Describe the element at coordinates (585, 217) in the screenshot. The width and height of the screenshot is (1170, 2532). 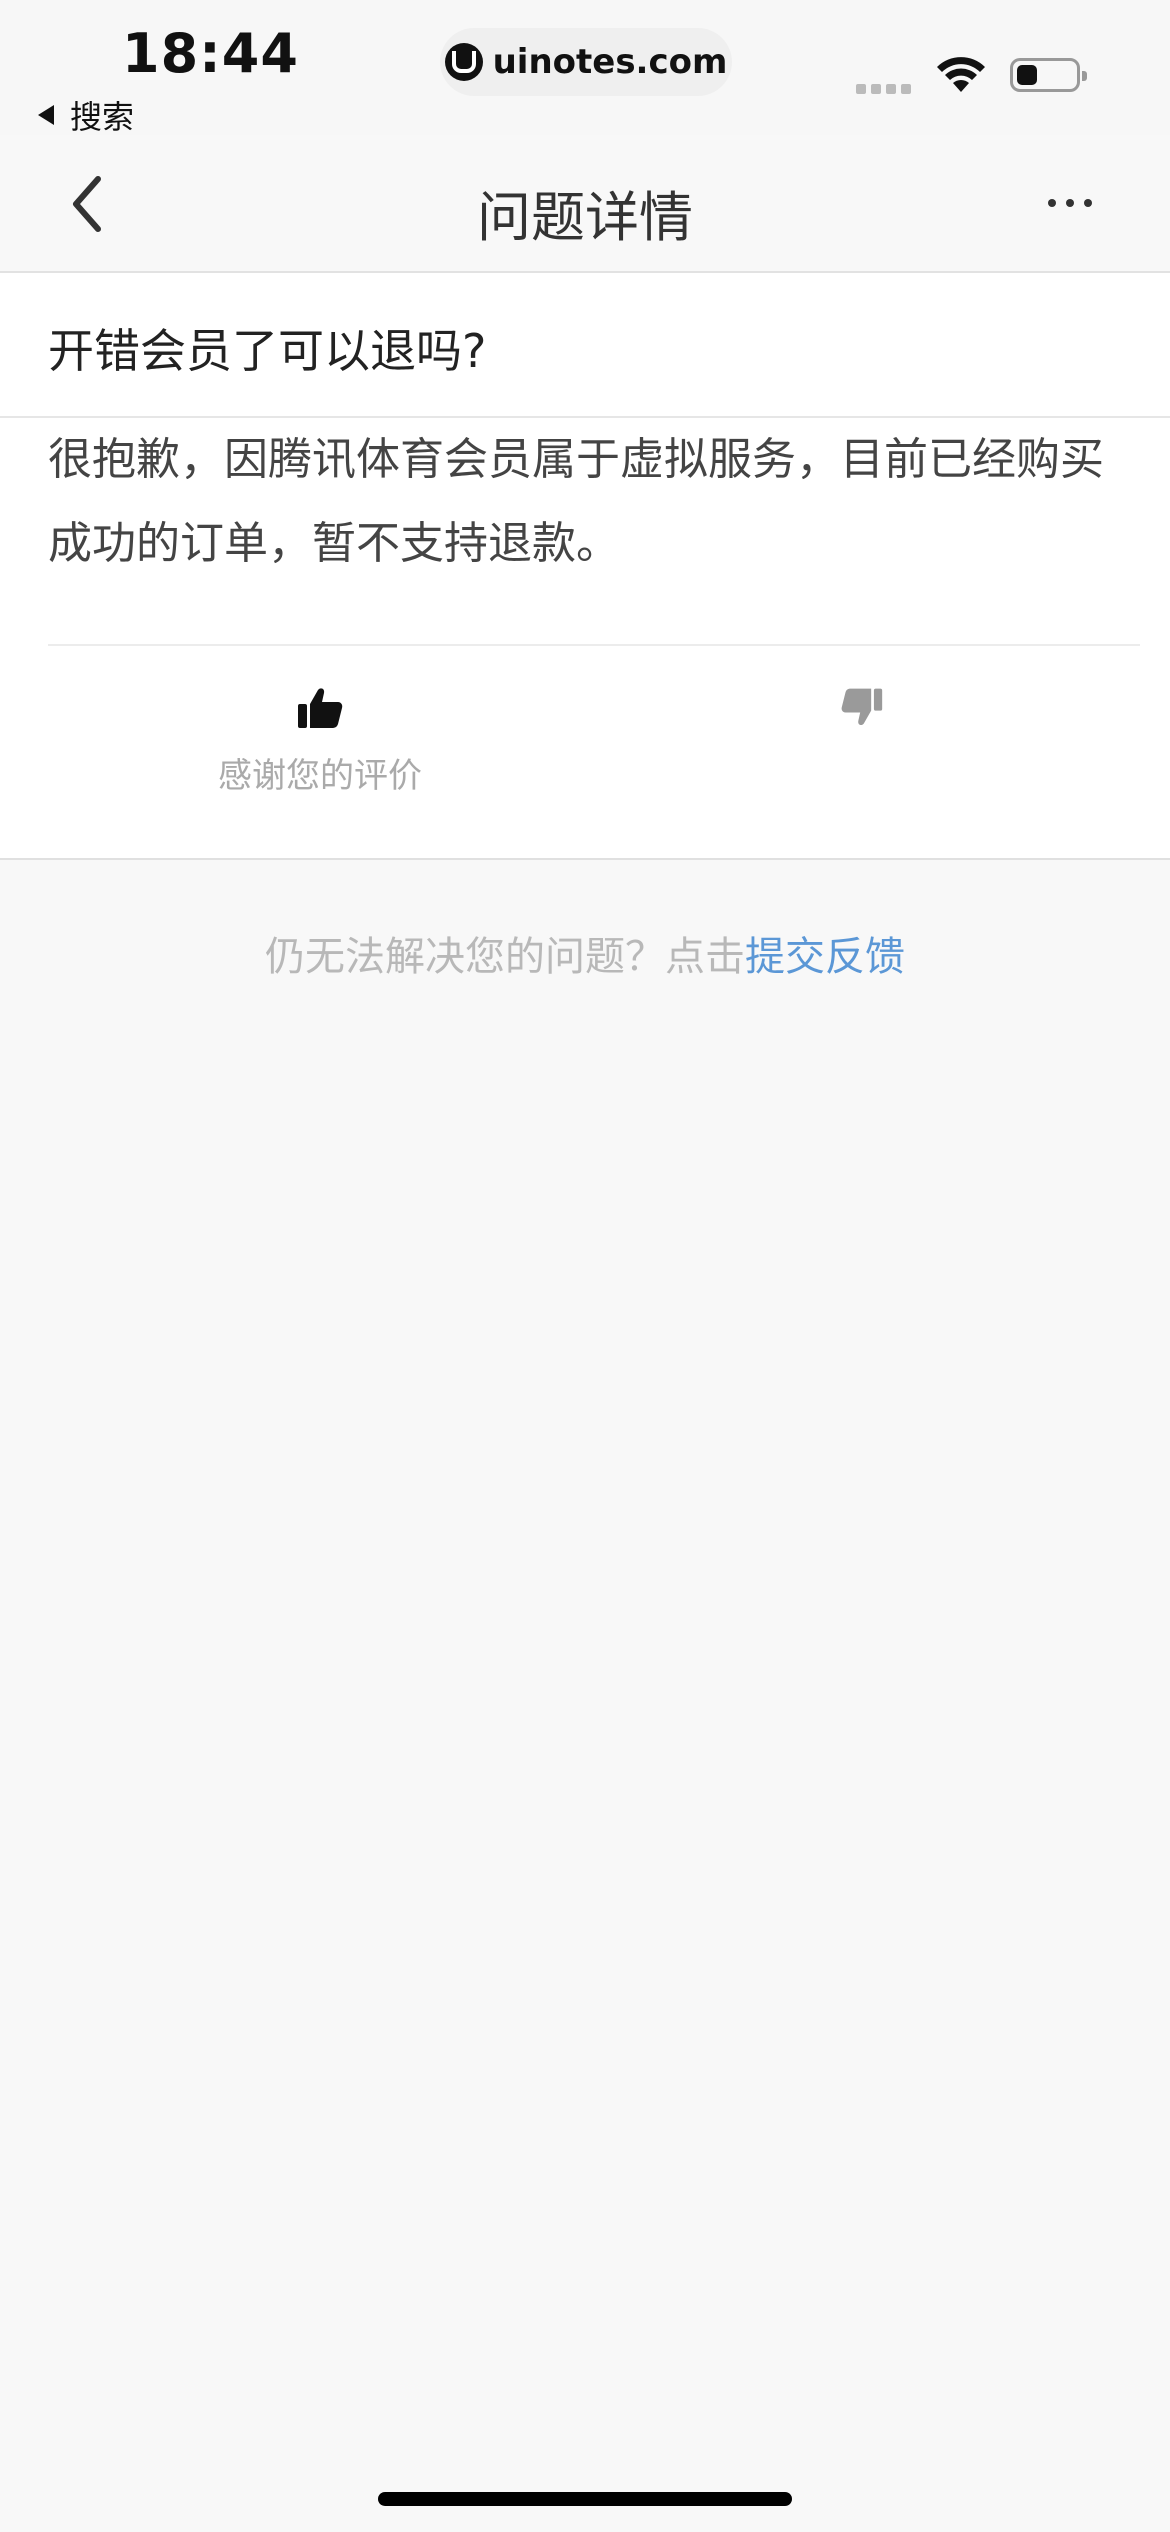
I see `page-title: 问题详情` at that location.